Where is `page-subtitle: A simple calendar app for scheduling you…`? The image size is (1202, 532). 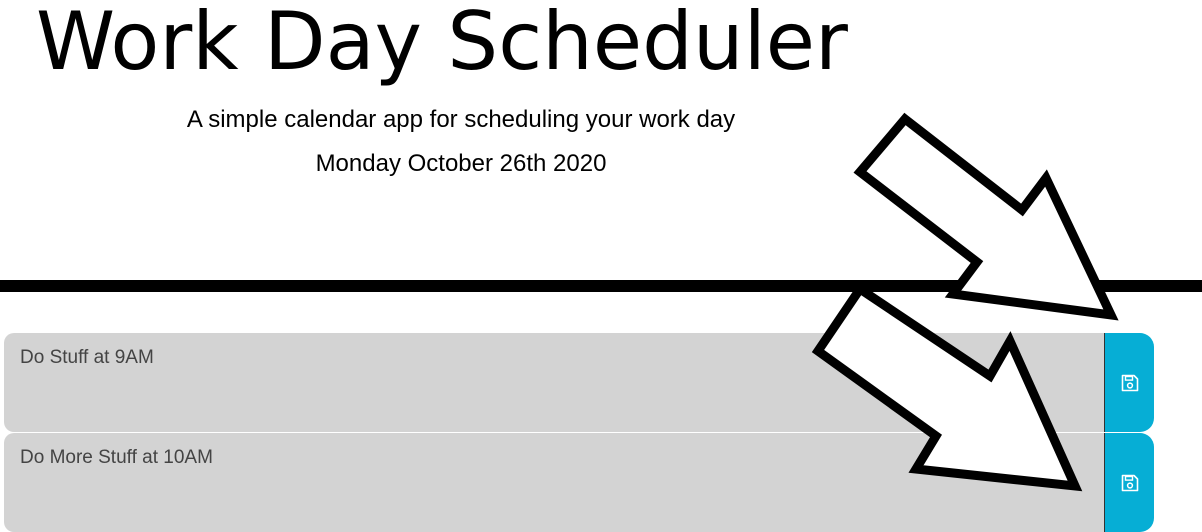
page-subtitle: A simple calendar app for scheduling you… is located at coordinates (461, 119).